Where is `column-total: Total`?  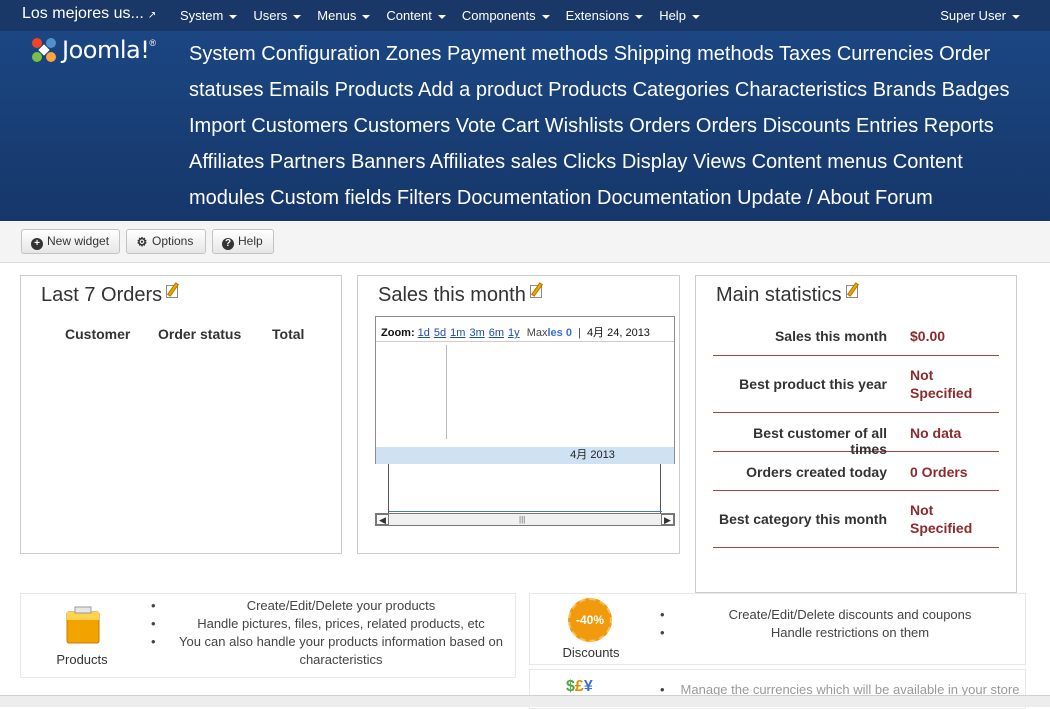
column-total: Total is located at coordinates (288, 334).